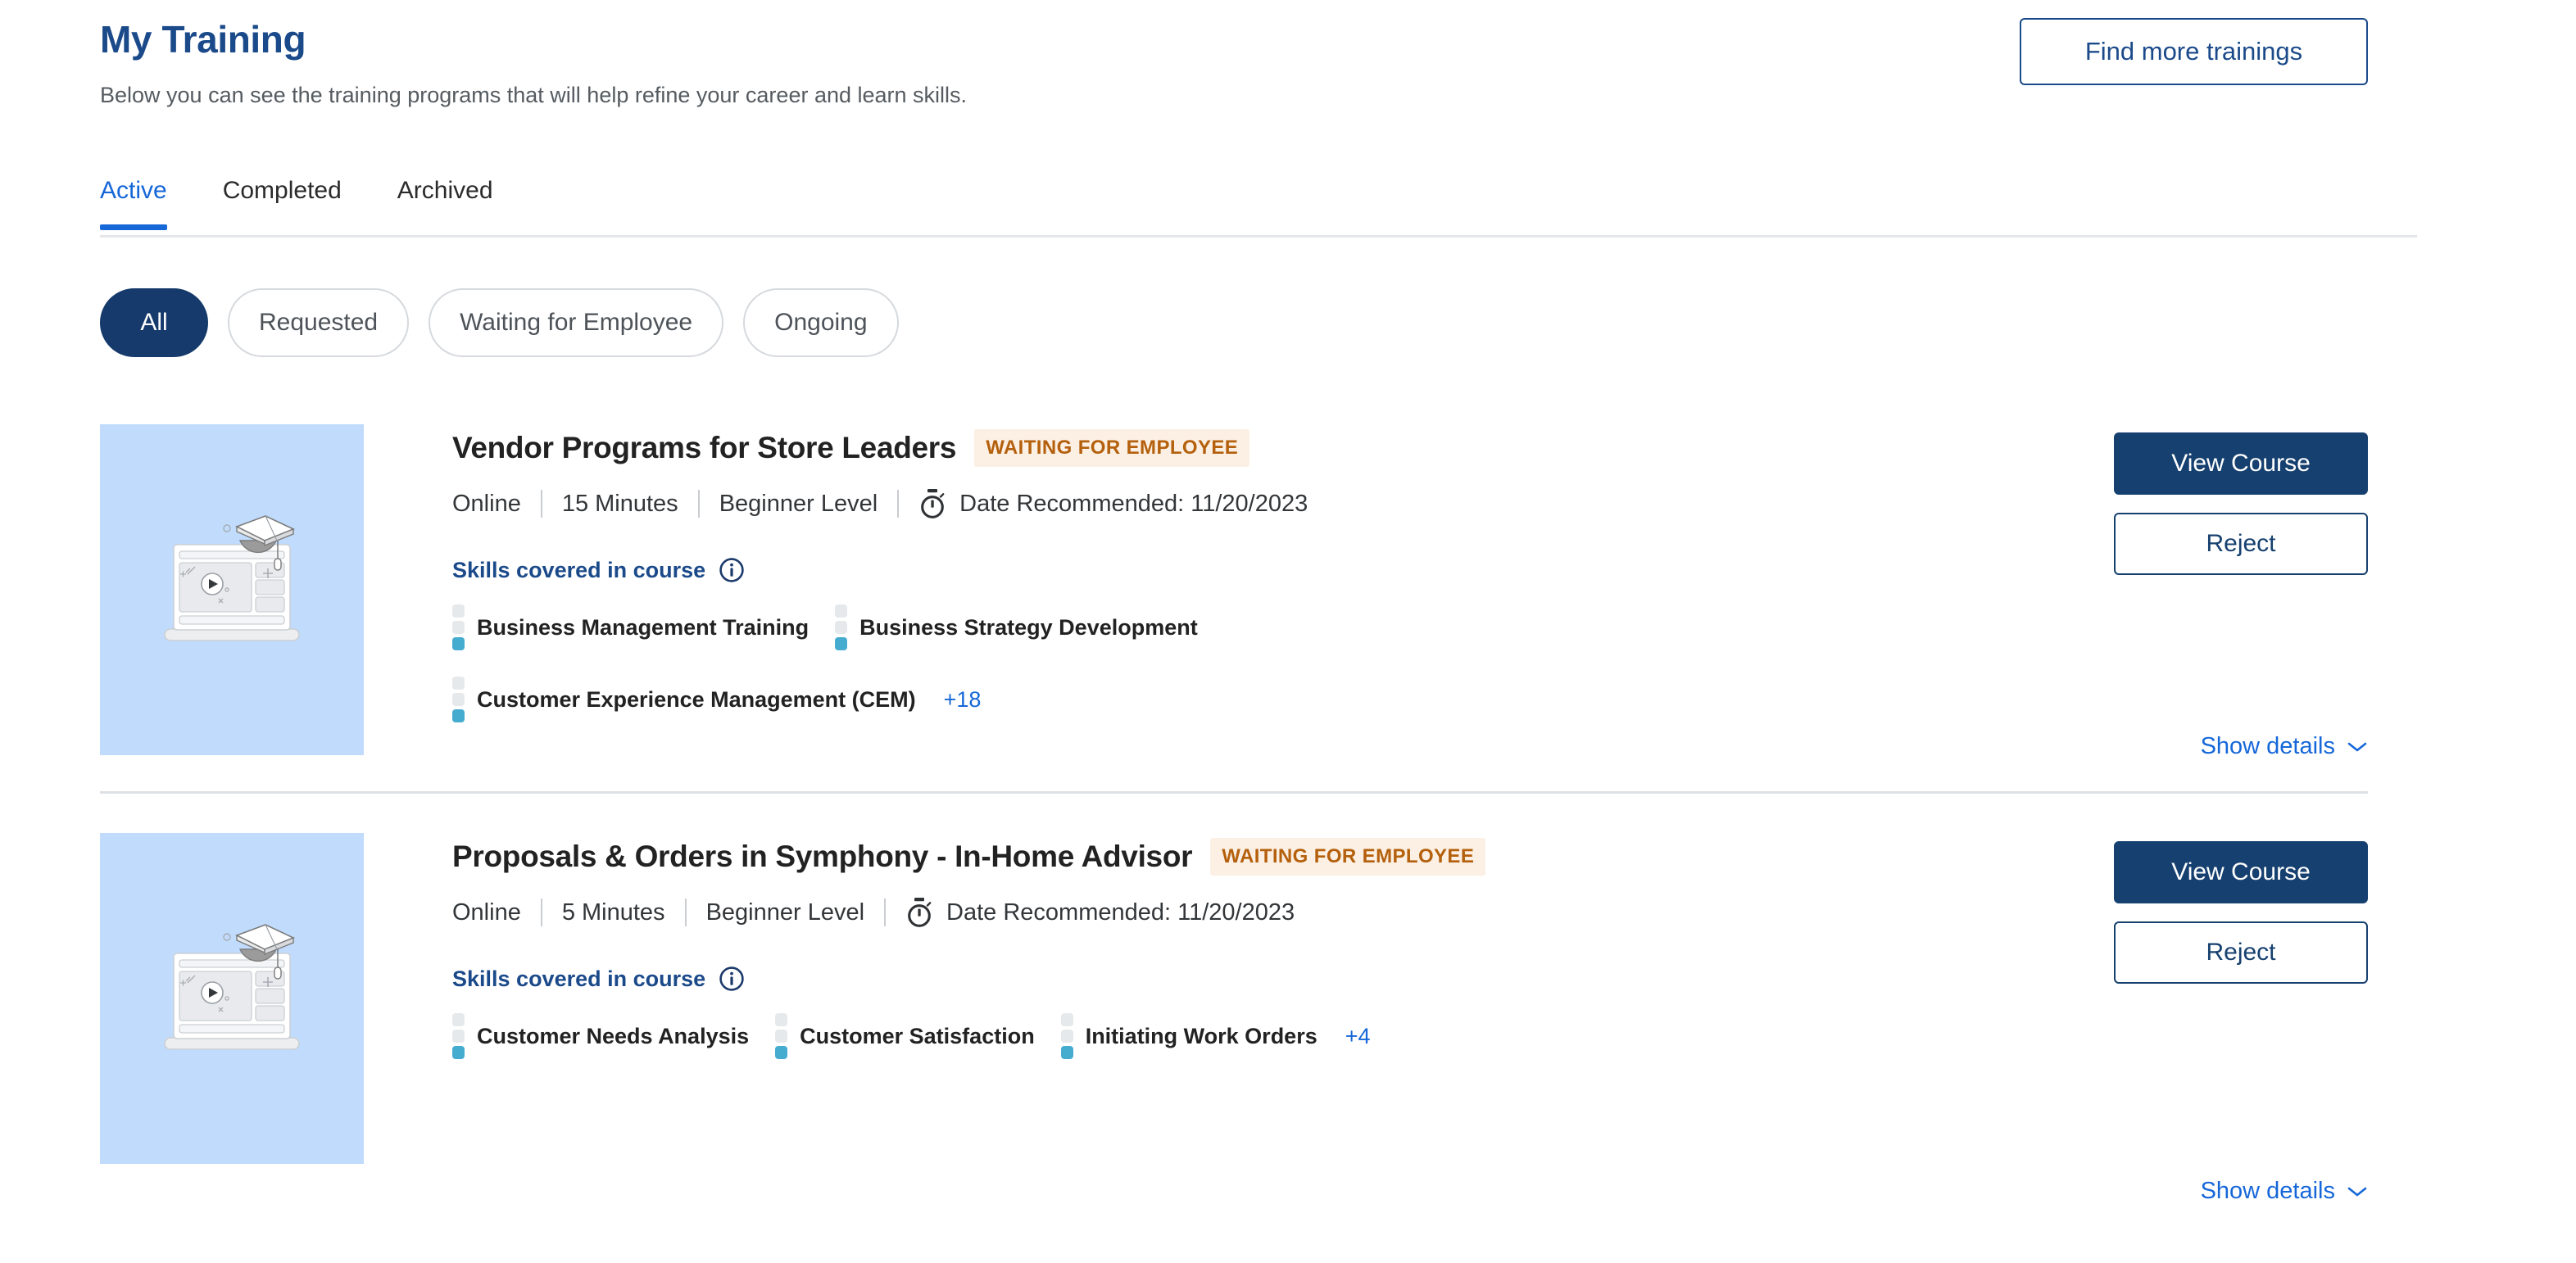  What do you see at coordinates (821, 322) in the screenshot?
I see `filter-pill-ongoing: Ongoing` at bounding box center [821, 322].